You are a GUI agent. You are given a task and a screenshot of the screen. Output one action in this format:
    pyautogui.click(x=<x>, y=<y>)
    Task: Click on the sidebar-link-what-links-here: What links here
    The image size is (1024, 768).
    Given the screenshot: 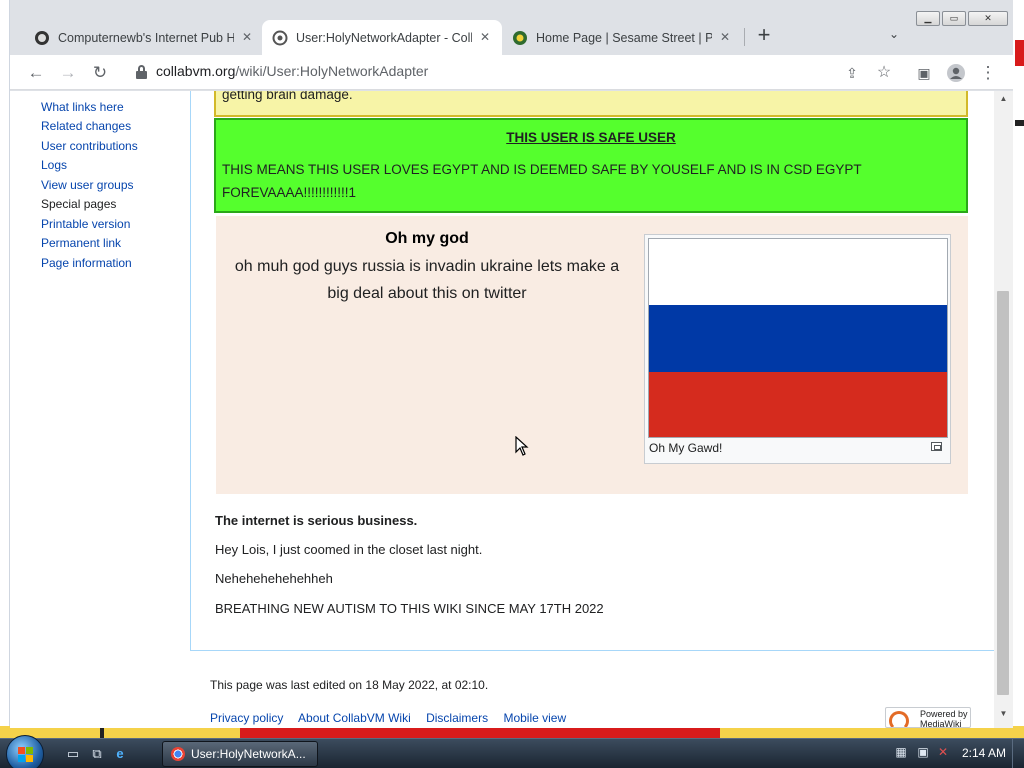 What is the action you would take?
    pyautogui.click(x=82, y=107)
    